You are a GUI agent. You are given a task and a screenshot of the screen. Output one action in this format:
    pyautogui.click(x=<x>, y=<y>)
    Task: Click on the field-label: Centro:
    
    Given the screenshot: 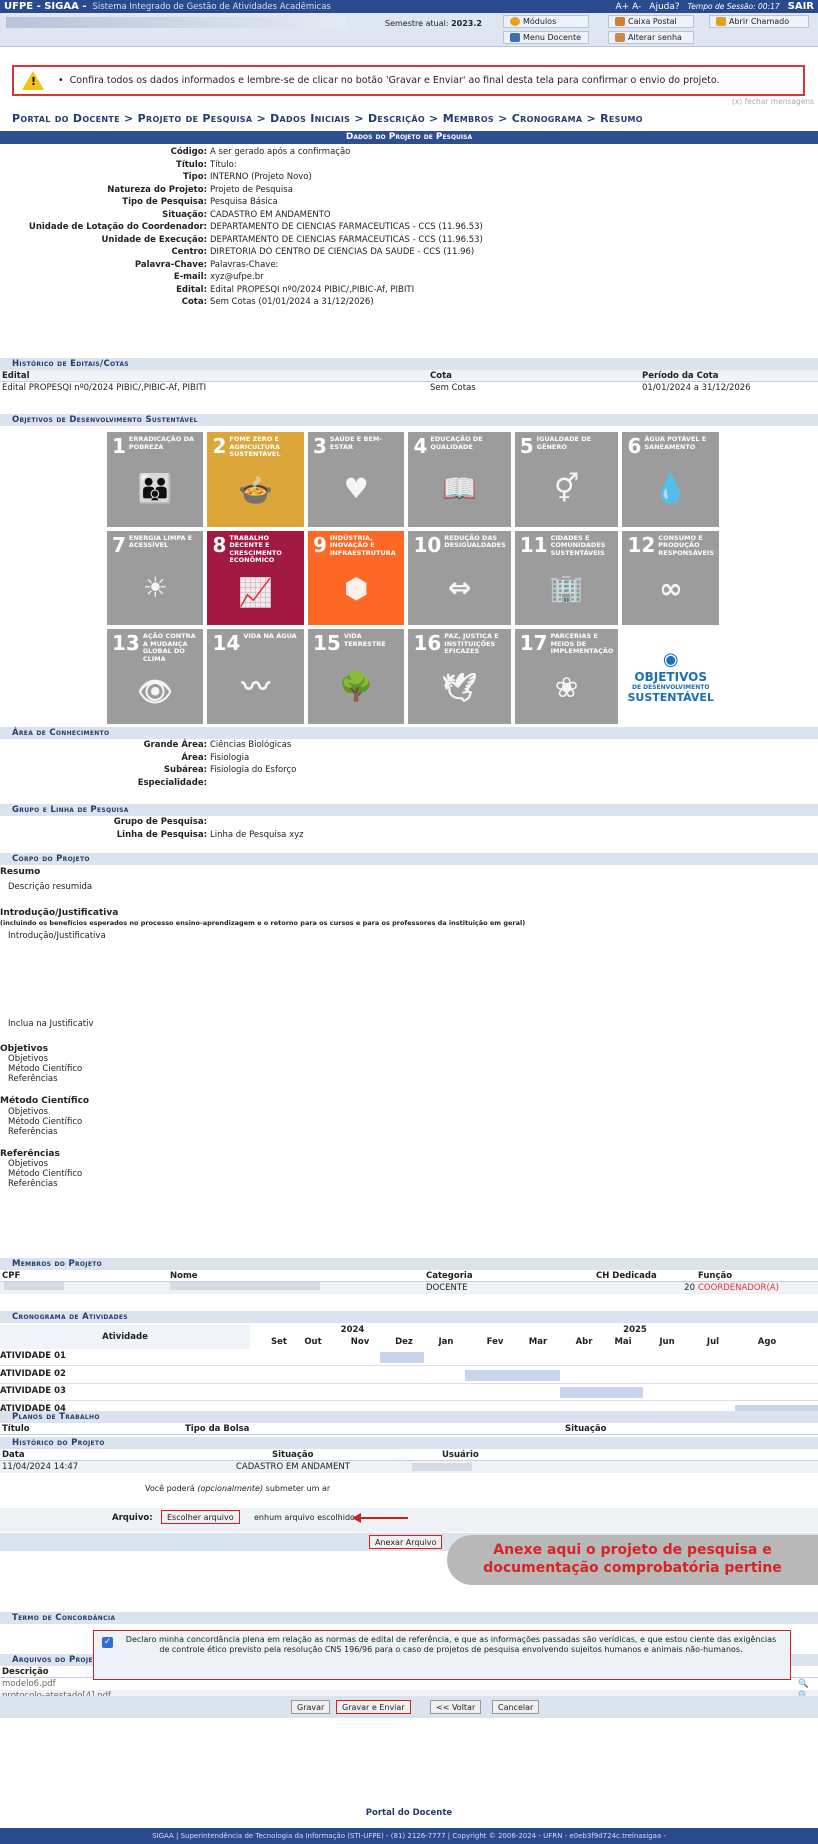 What is the action you would take?
    pyautogui.click(x=189, y=252)
    